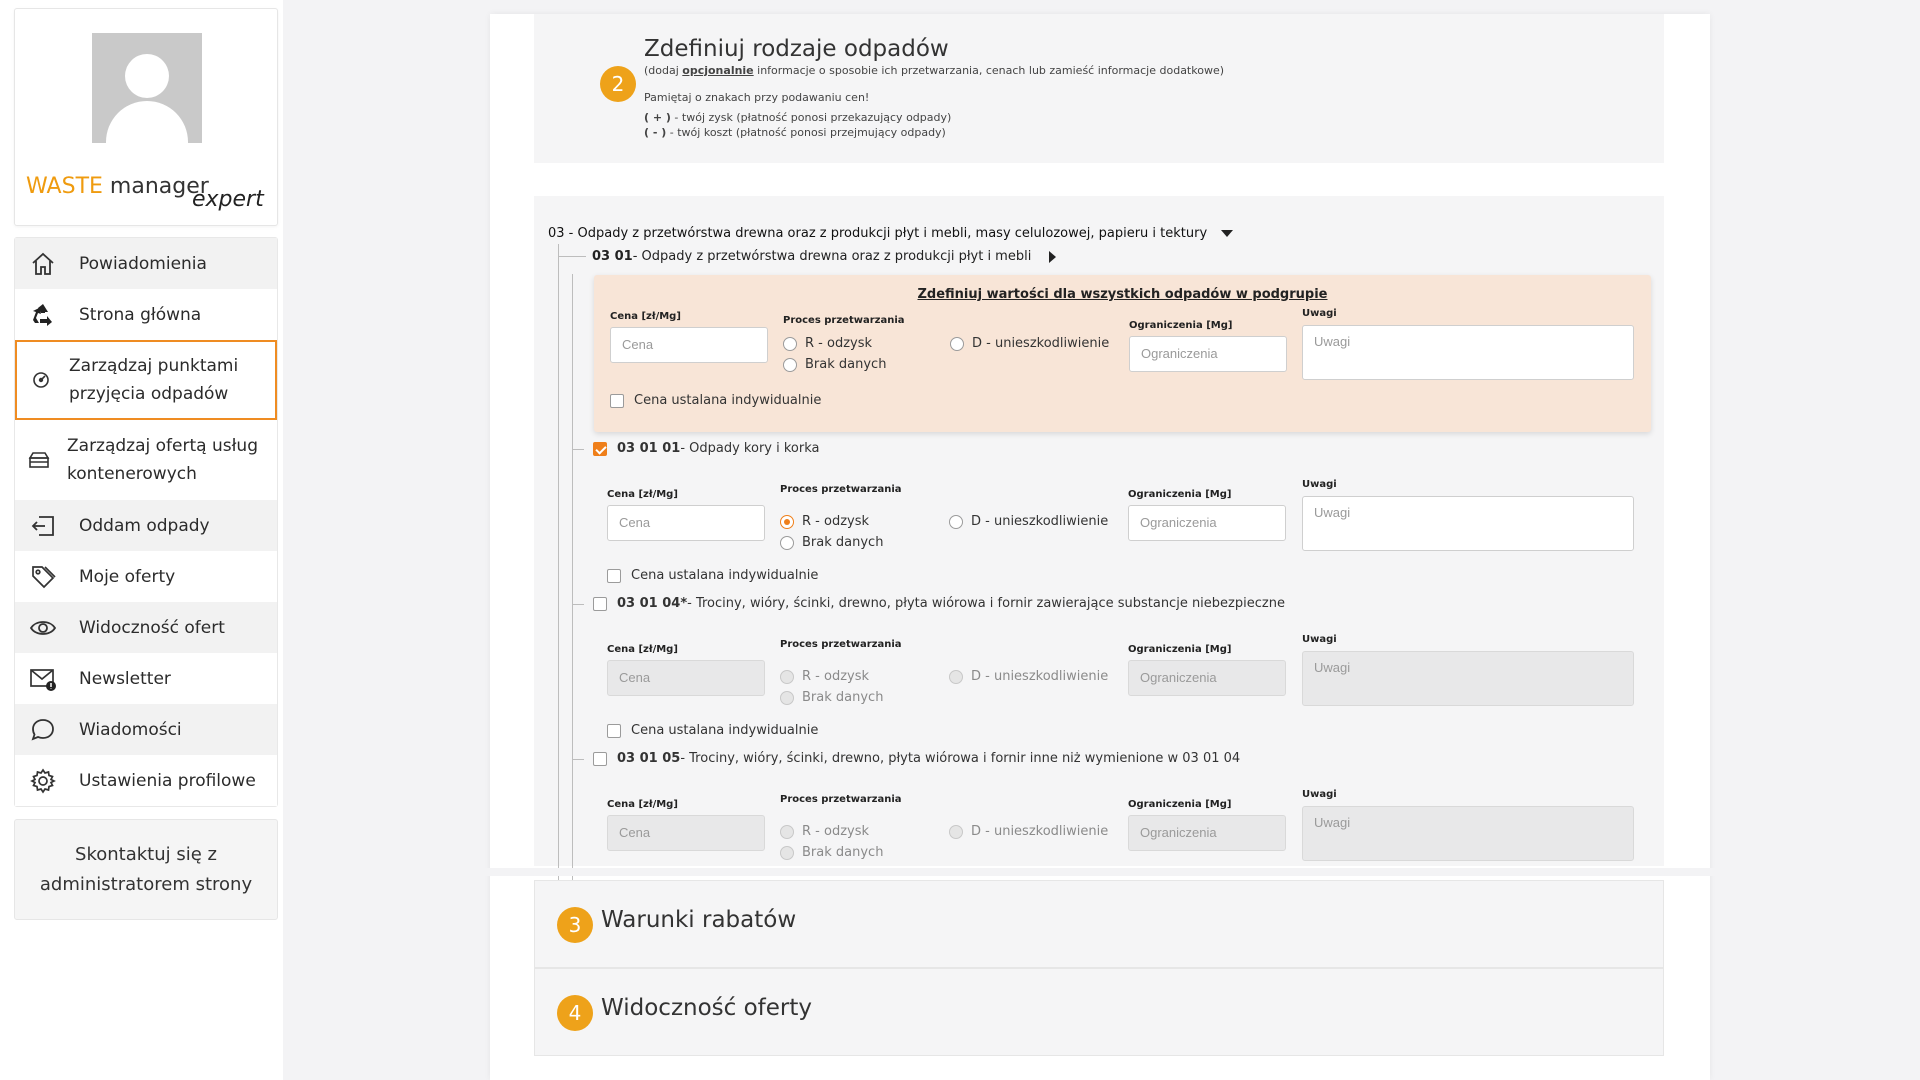 Image resolution: width=1920 pixels, height=1080 pixels. Describe the element at coordinates (125, 678) in the screenshot. I see `menu-label: Newsletter` at that location.